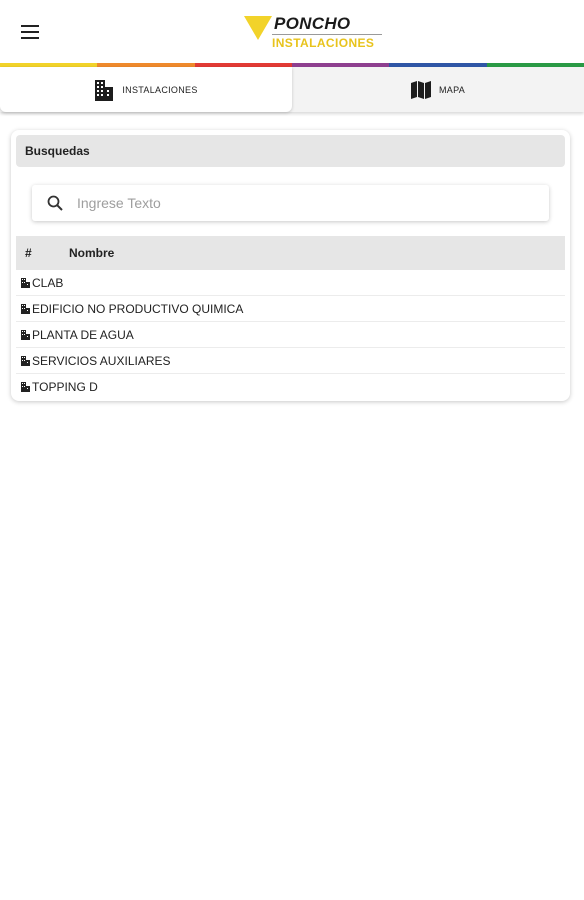 Image resolution: width=584 pixels, height=900 pixels. I want to click on table-row: PLANTA DE AGUA, so click(290, 335).